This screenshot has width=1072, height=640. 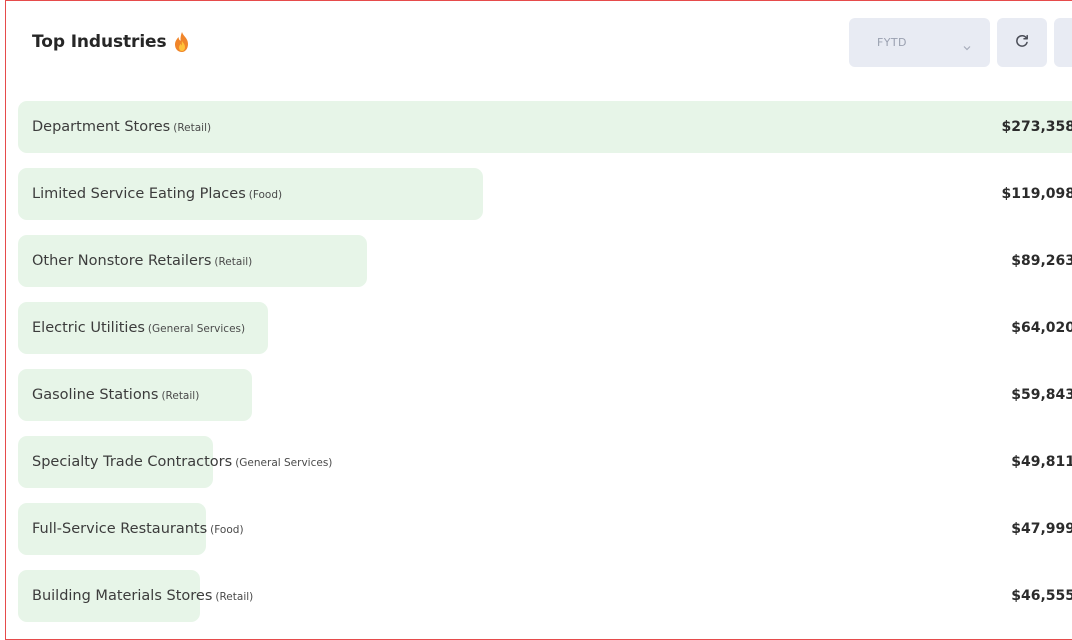 What do you see at coordinates (919, 42) in the screenshot?
I see `period-select: FYTD` at bounding box center [919, 42].